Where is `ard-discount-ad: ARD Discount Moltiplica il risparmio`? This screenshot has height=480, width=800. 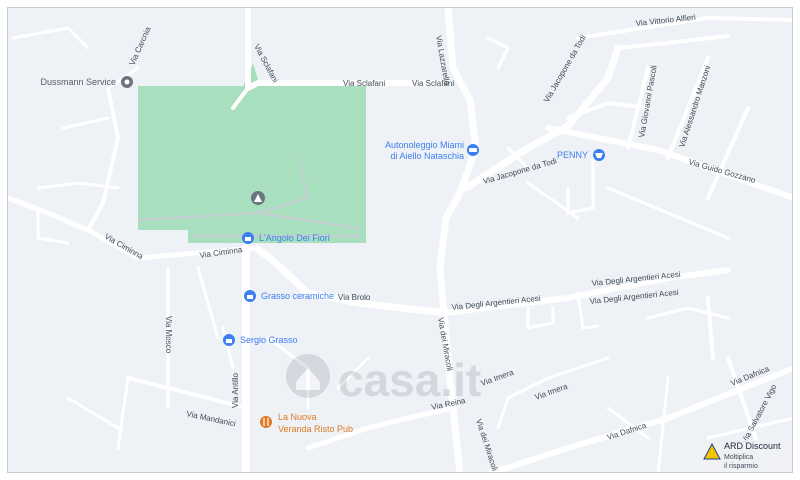 ard-discount-ad: ARD Discount Moltiplica il risparmio is located at coordinates (745, 456).